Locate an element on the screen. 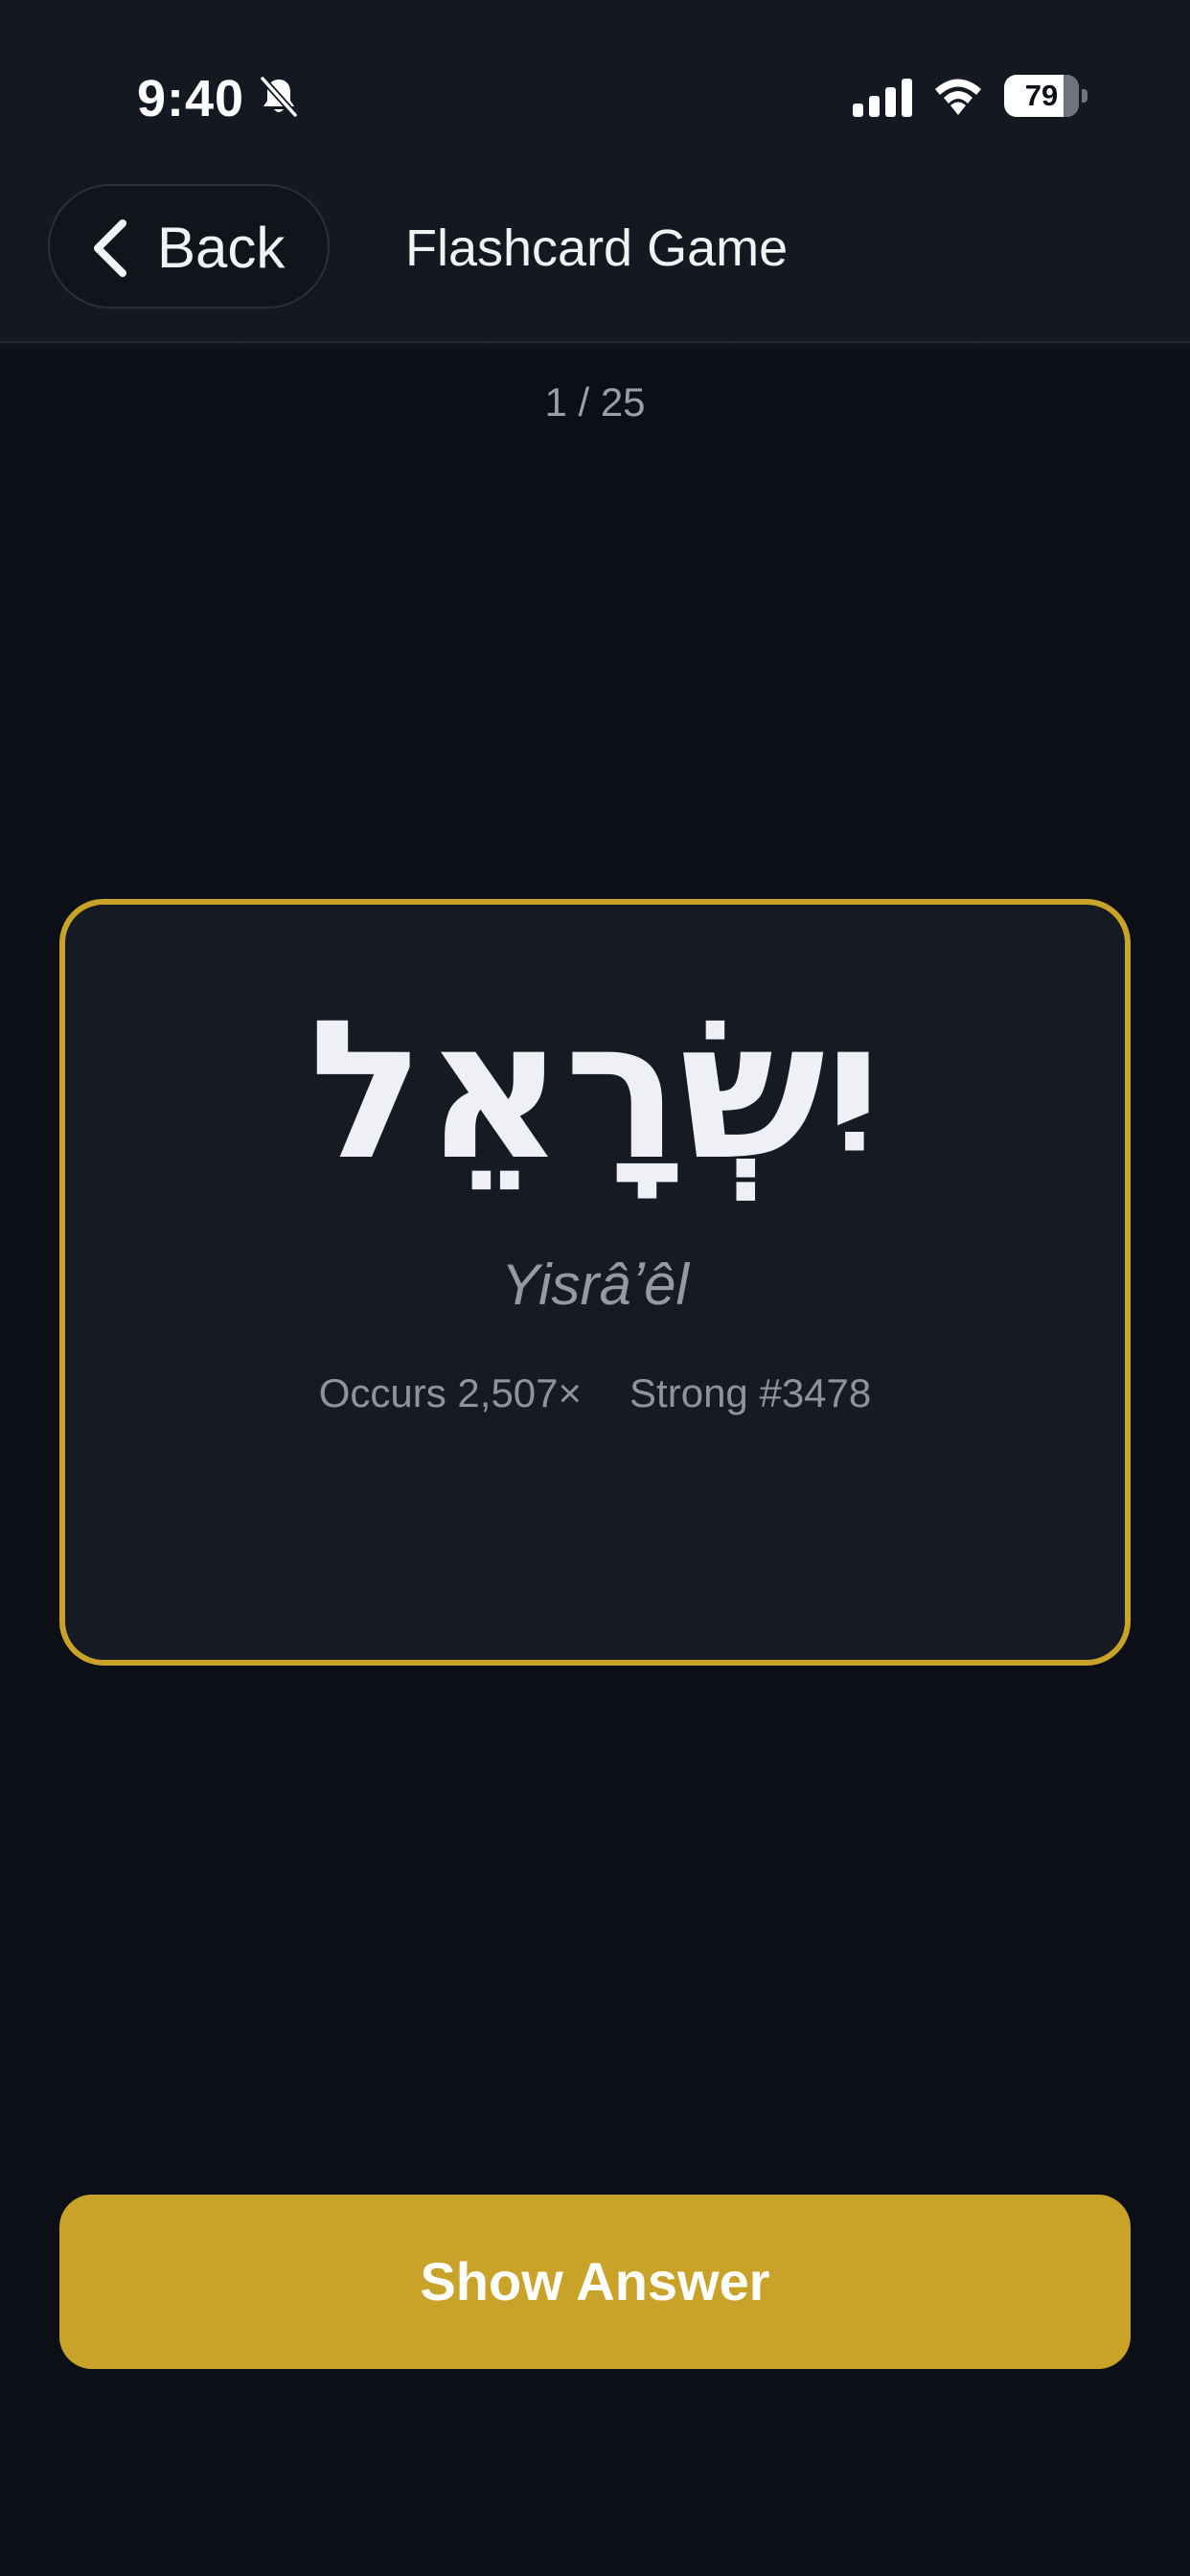  status-time: 9:40 is located at coordinates (191, 98).